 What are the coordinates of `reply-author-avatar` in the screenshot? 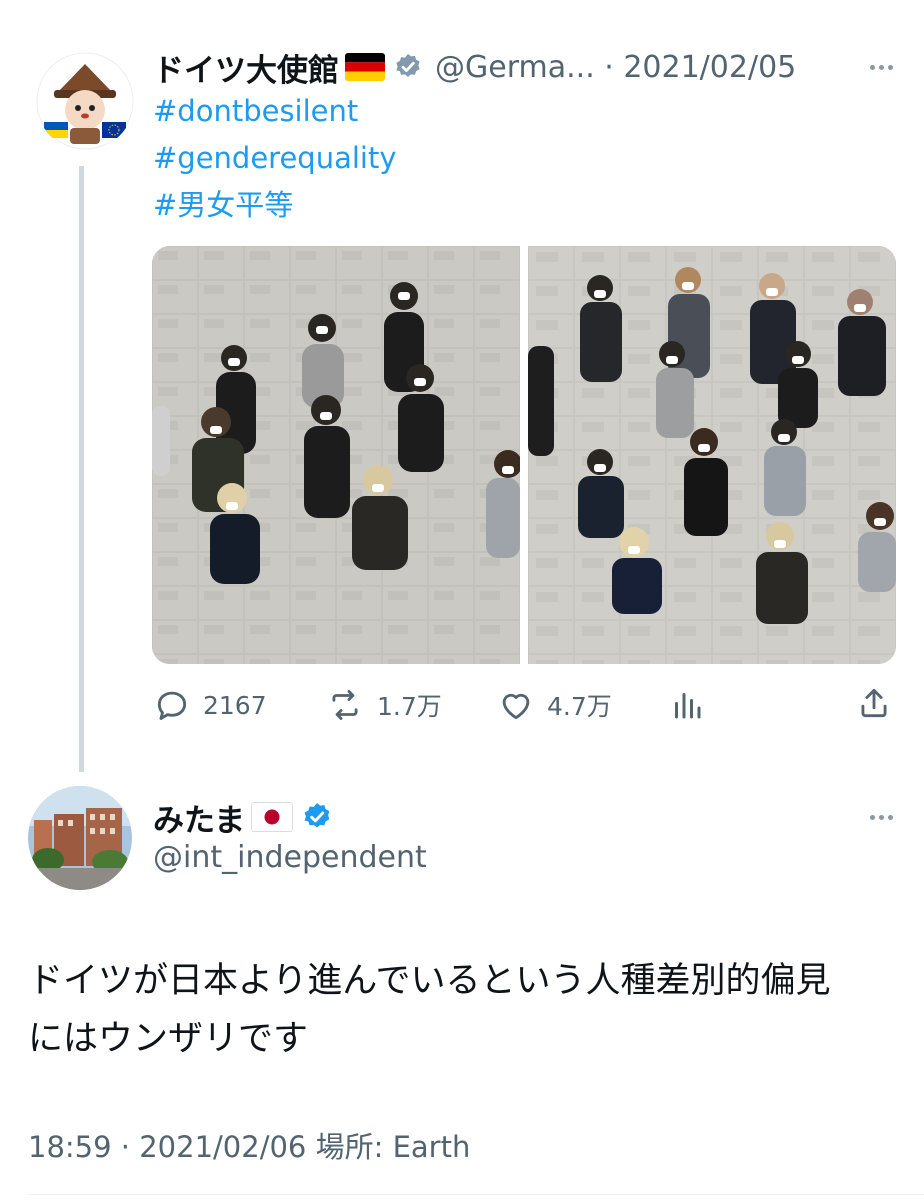 It's located at (80, 838).